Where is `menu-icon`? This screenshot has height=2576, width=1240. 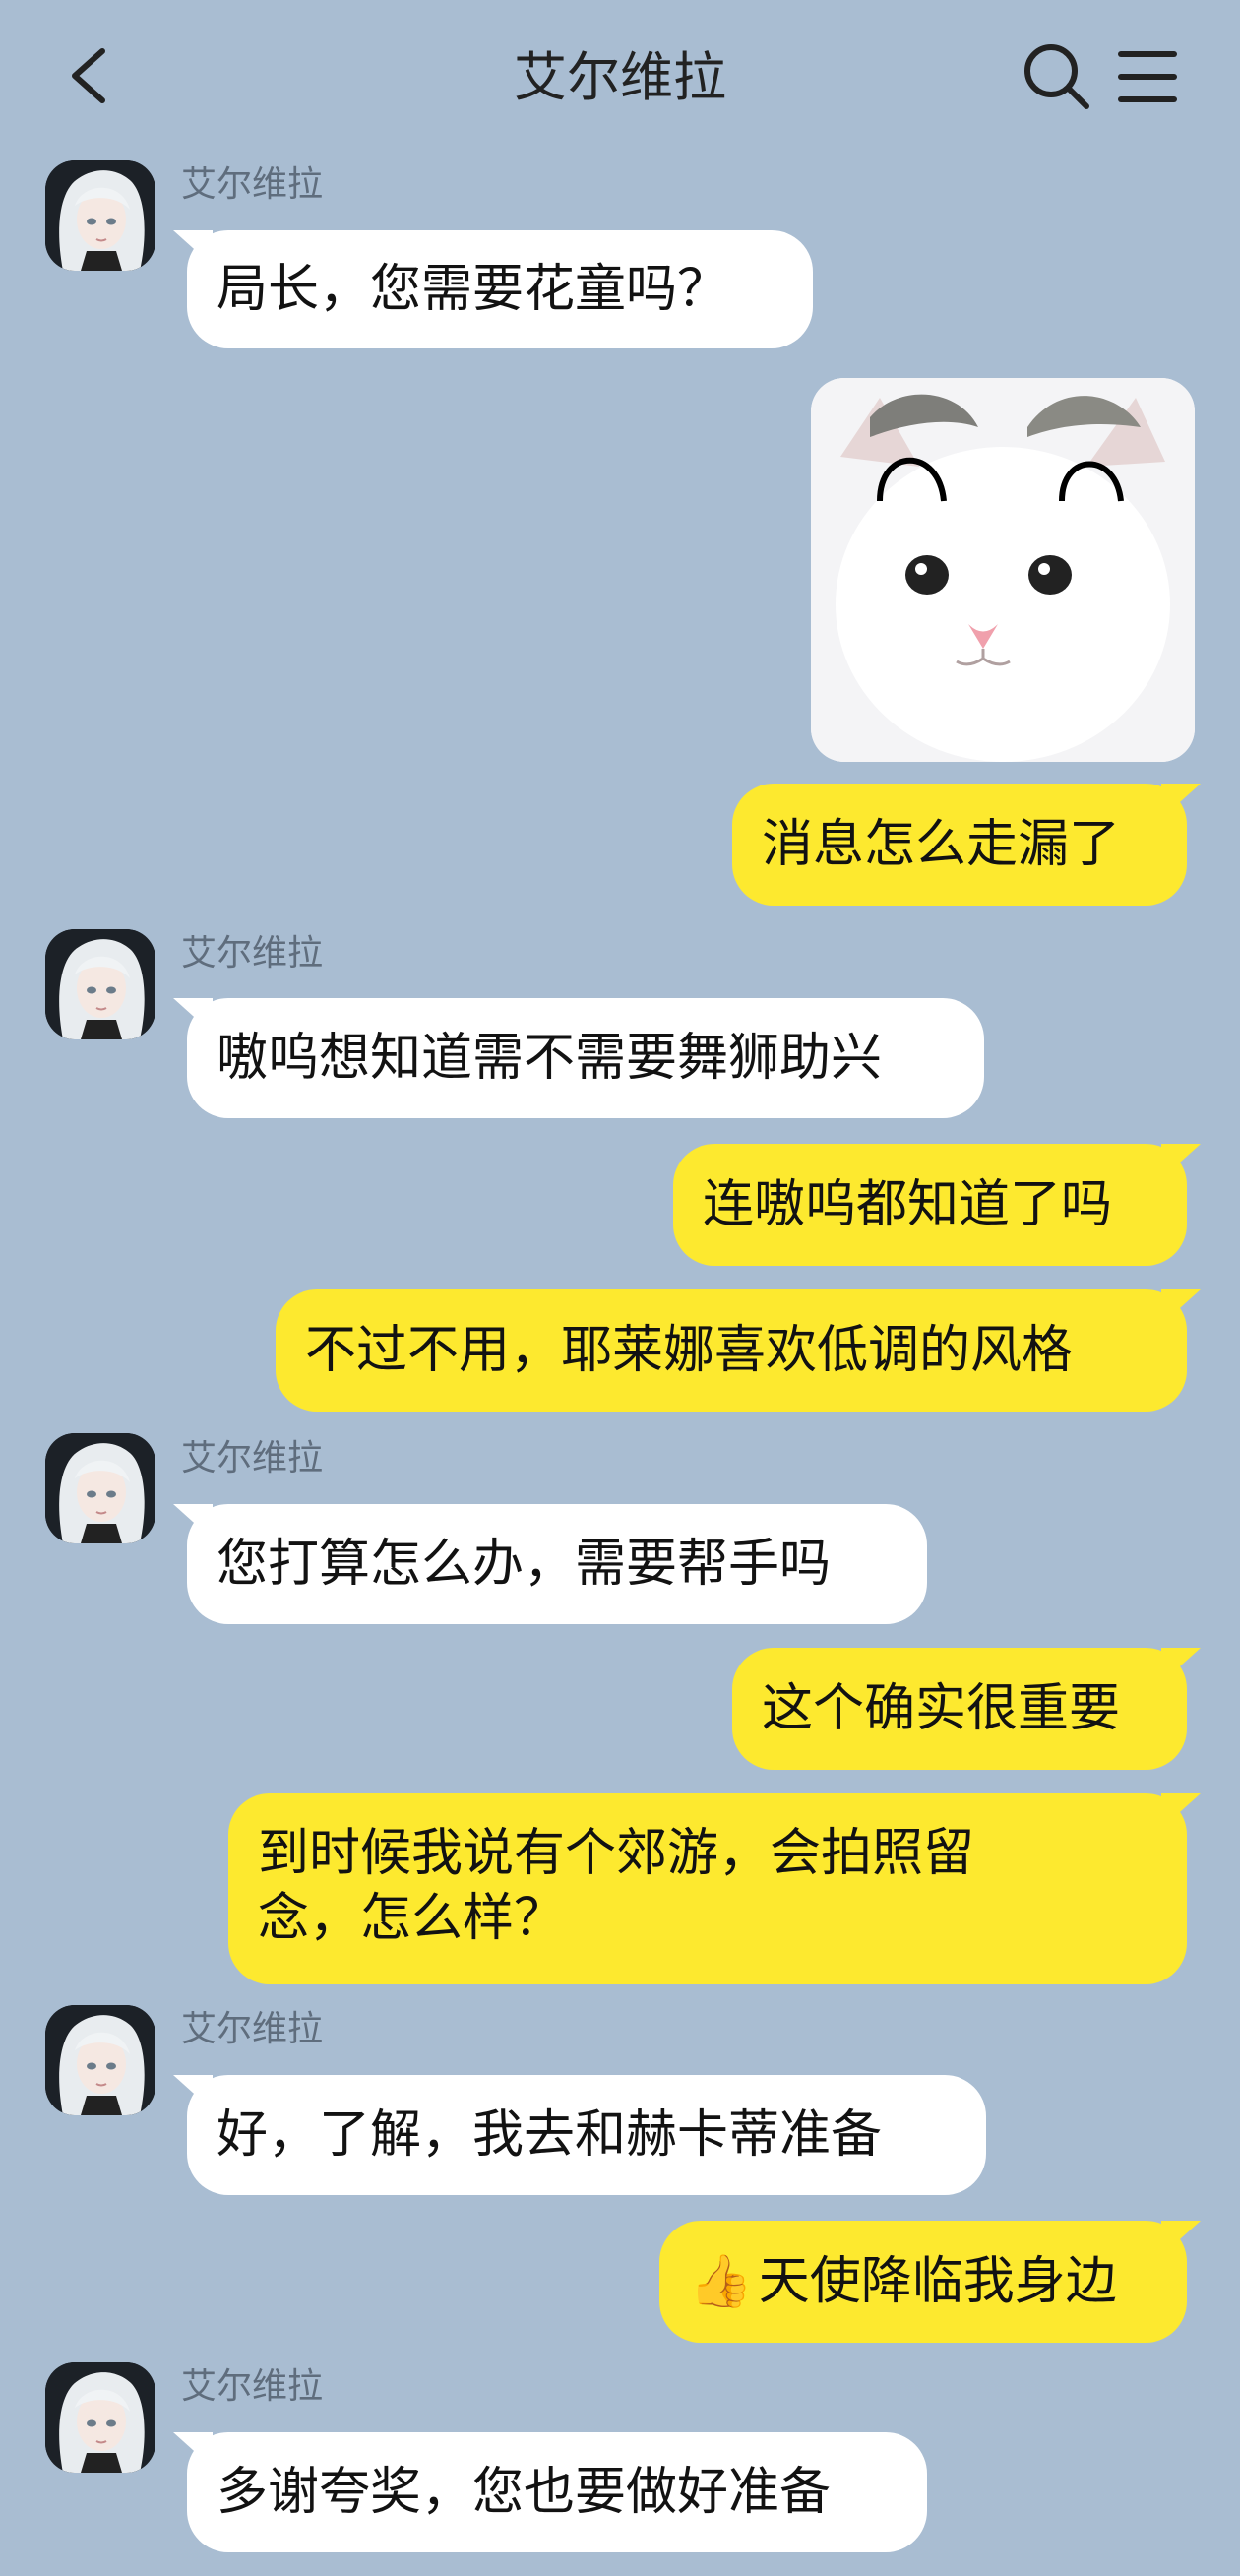
menu-icon is located at coordinates (1147, 76).